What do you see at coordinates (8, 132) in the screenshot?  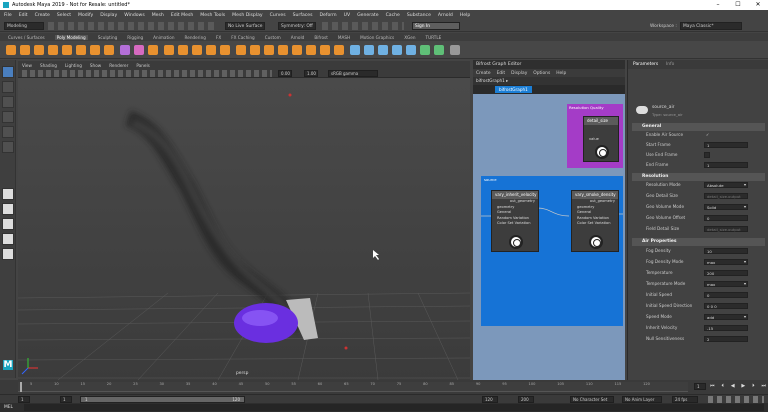 I see `rotate-tool-icon` at bounding box center [8, 132].